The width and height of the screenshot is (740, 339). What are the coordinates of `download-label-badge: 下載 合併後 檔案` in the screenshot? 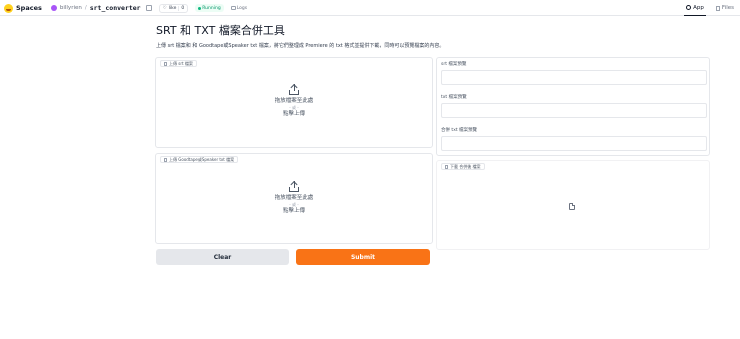 It's located at (463, 166).